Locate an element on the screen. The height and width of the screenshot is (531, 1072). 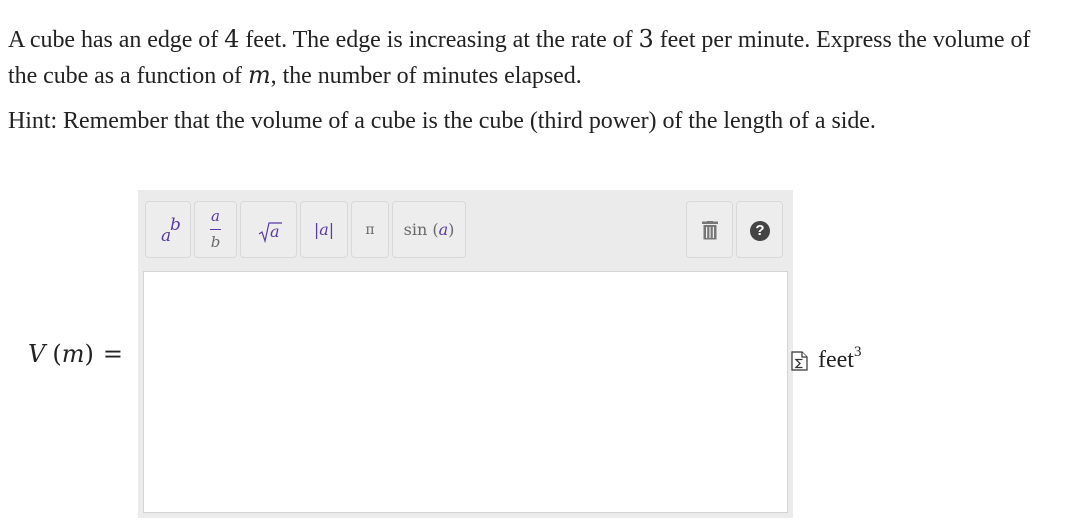
paren-open: ( is located at coordinates (57, 354).